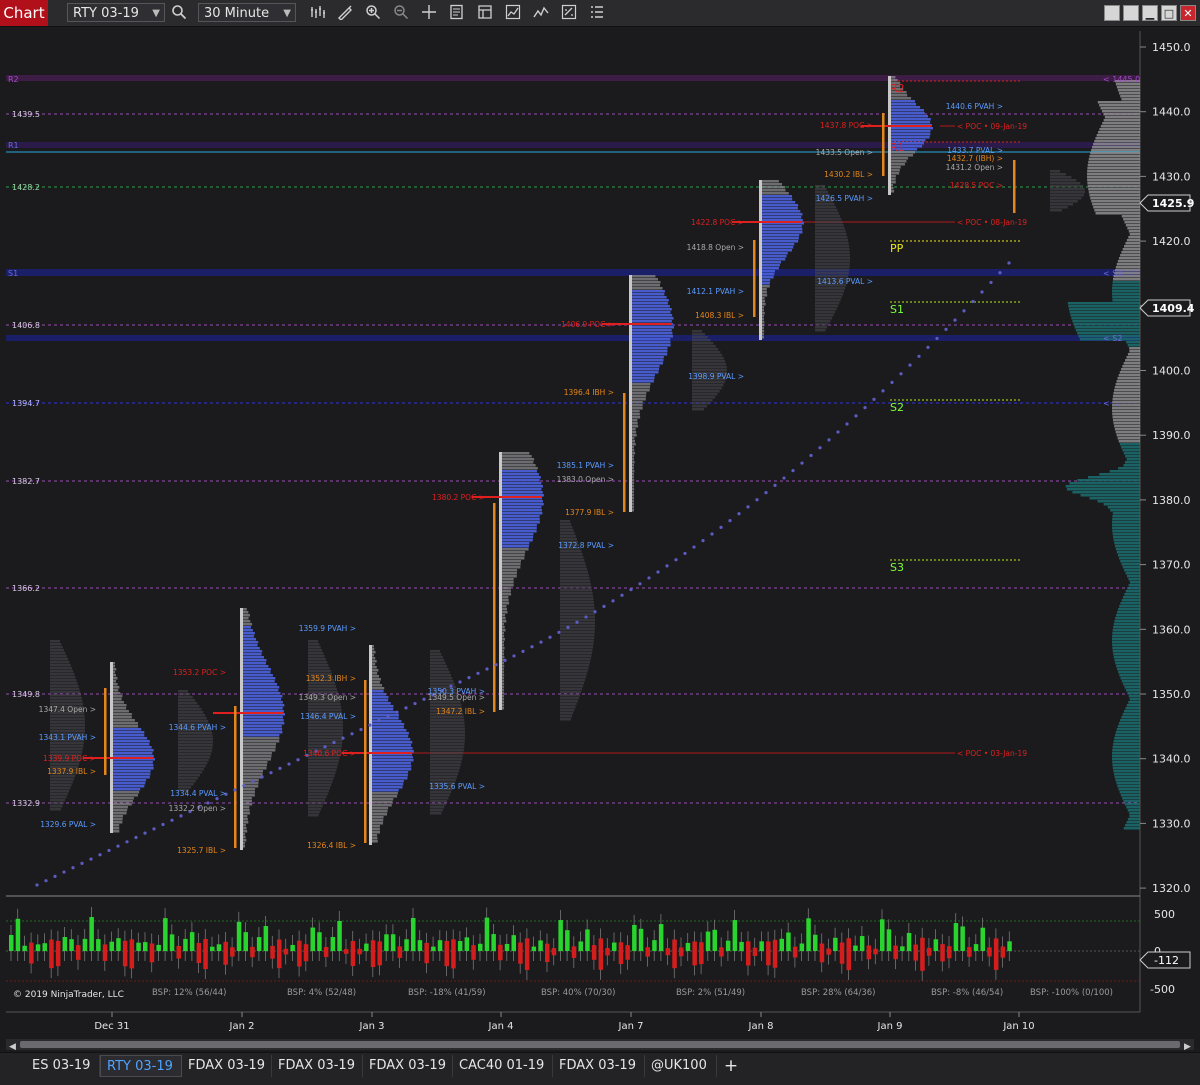 Image resolution: width=1200 pixels, height=1085 pixels. I want to click on window-float-button, so click(1131, 13).